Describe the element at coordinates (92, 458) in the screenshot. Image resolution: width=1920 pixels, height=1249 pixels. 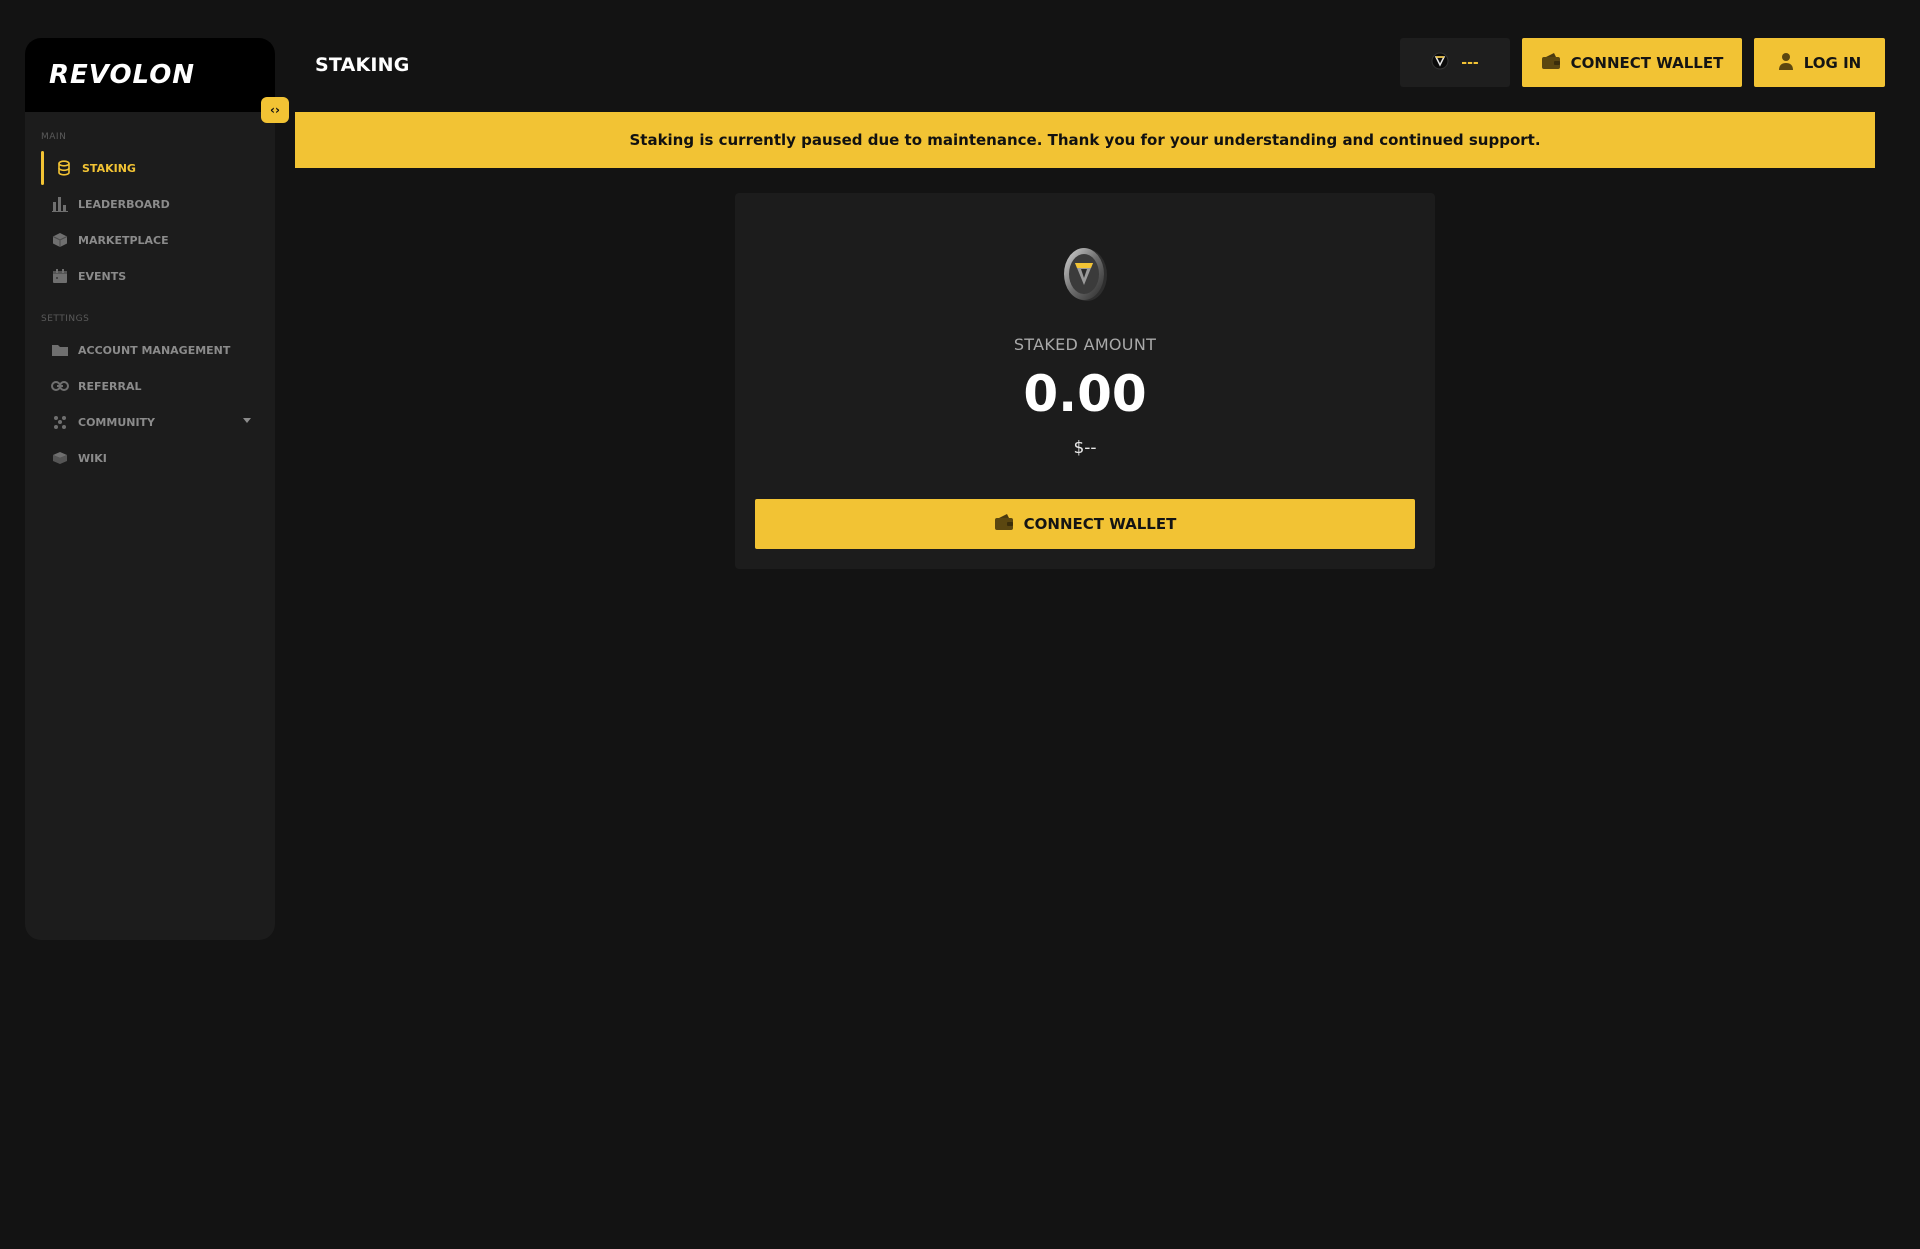
I see `sidebar-item-label: WIKI` at that location.